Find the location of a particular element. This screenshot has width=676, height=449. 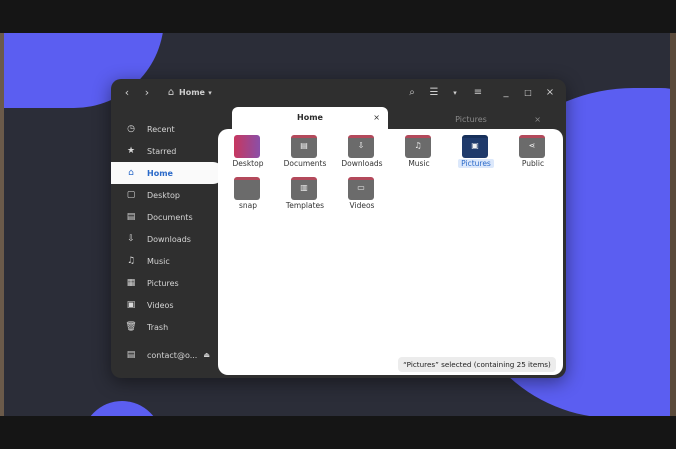

sidebar-item-pictures: ▦ Pictures is located at coordinates (165, 283).